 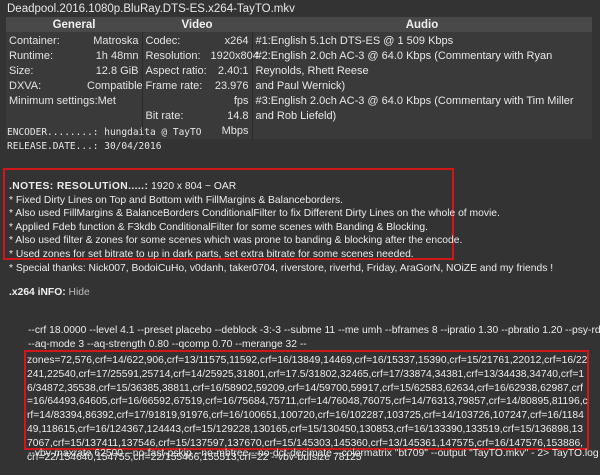 I want to click on video-header: Video, so click(x=197, y=24).